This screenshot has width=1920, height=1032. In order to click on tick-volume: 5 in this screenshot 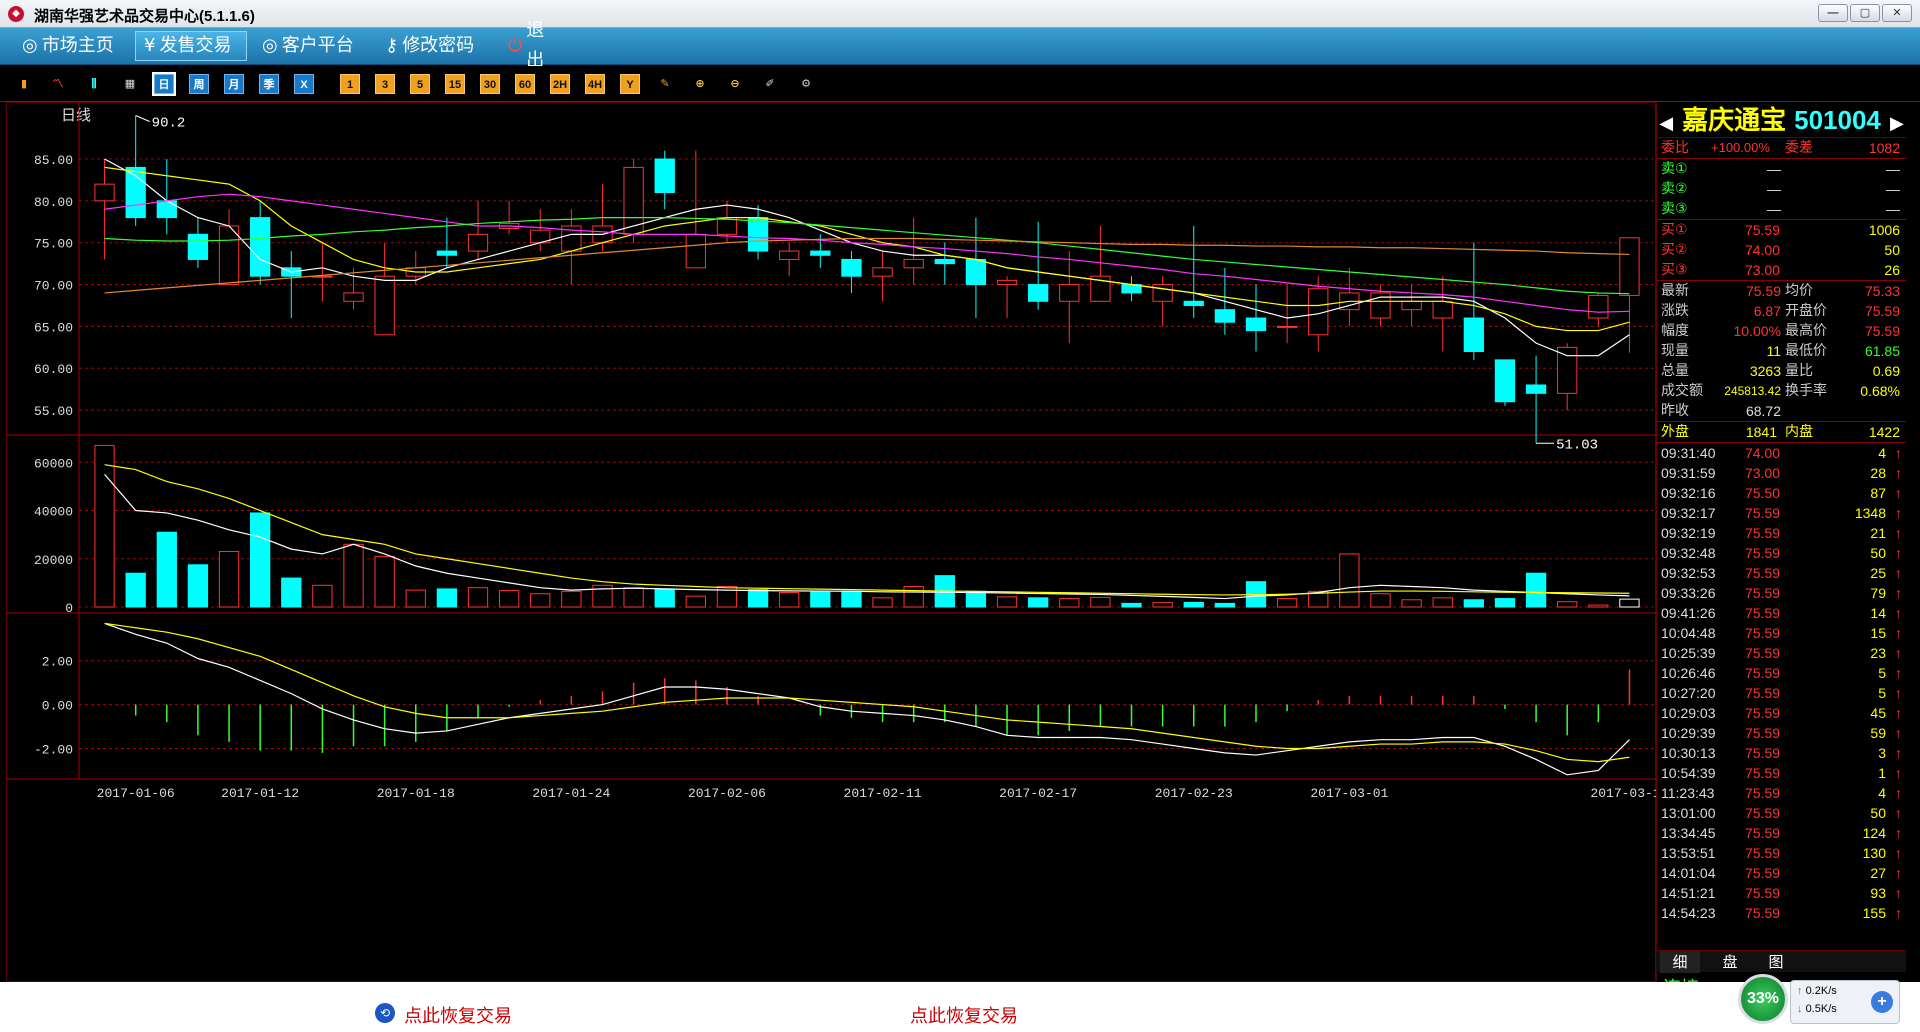, I will do `click(1882, 693)`.